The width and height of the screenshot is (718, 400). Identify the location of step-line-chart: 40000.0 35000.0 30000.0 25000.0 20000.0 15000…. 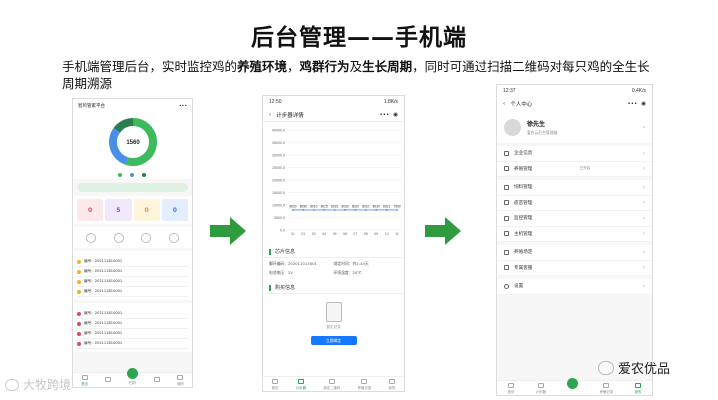
(336, 182).